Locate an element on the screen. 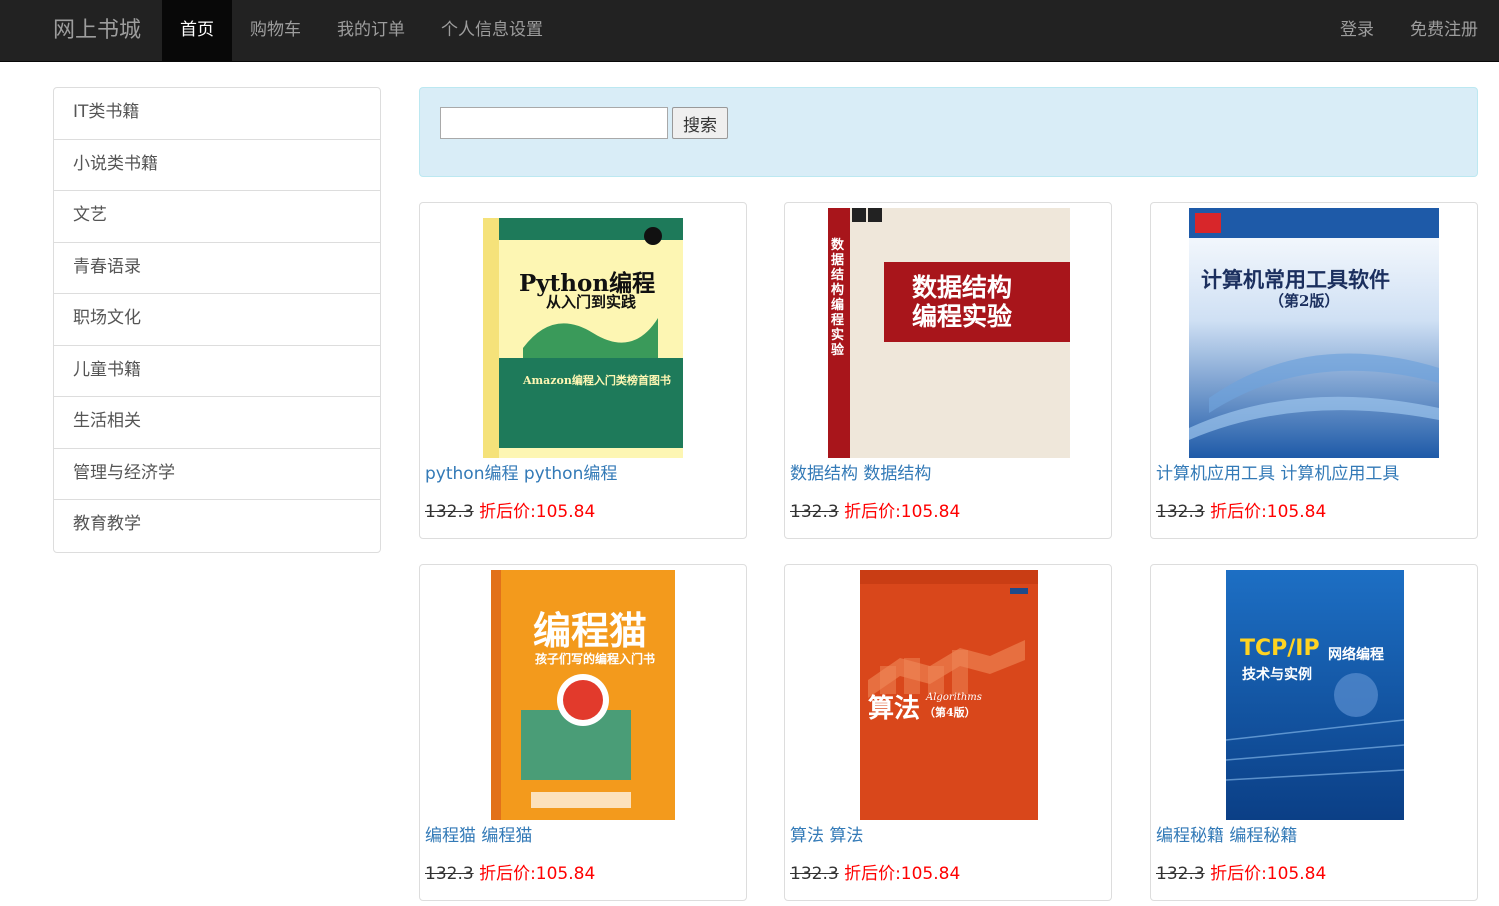 The height and width of the screenshot is (906, 1499). product-title: python编程 python编程 is located at coordinates (521, 471).